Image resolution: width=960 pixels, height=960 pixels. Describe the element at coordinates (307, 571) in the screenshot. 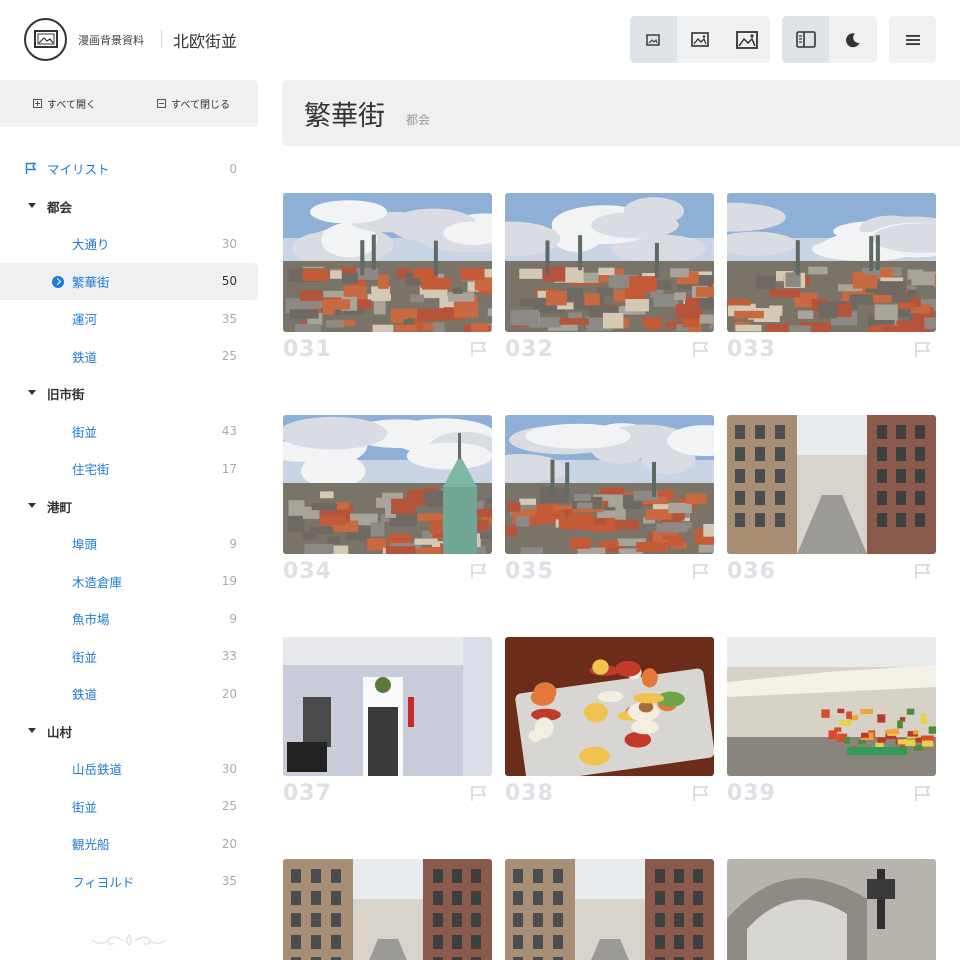

I see `image-number: 034` at that location.